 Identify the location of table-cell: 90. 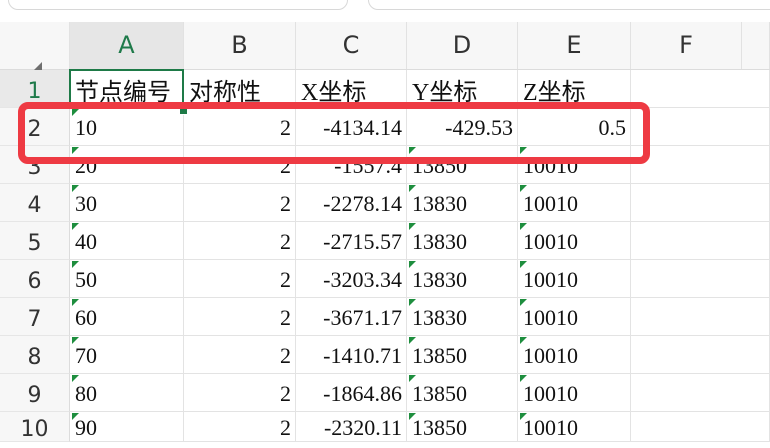
(127, 426).